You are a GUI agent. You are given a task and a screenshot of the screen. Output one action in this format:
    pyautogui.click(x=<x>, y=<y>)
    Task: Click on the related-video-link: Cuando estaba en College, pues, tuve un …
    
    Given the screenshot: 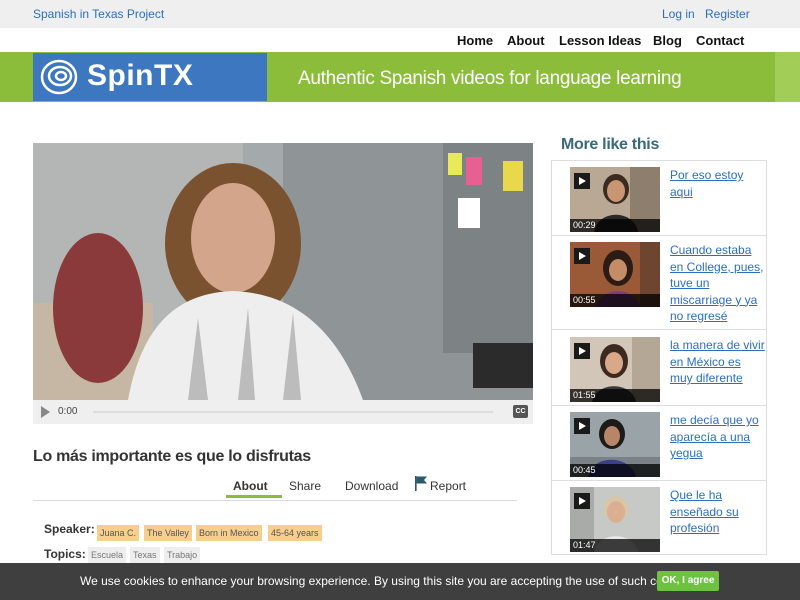 What is the action you would take?
    pyautogui.click(x=718, y=283)
    